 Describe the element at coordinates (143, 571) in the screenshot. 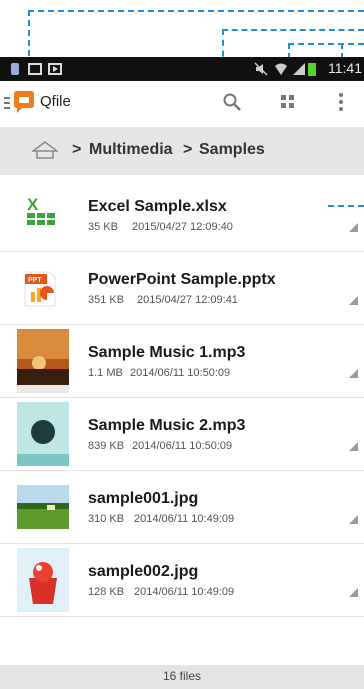

I see `file-name: sample002.jpg` at that location.